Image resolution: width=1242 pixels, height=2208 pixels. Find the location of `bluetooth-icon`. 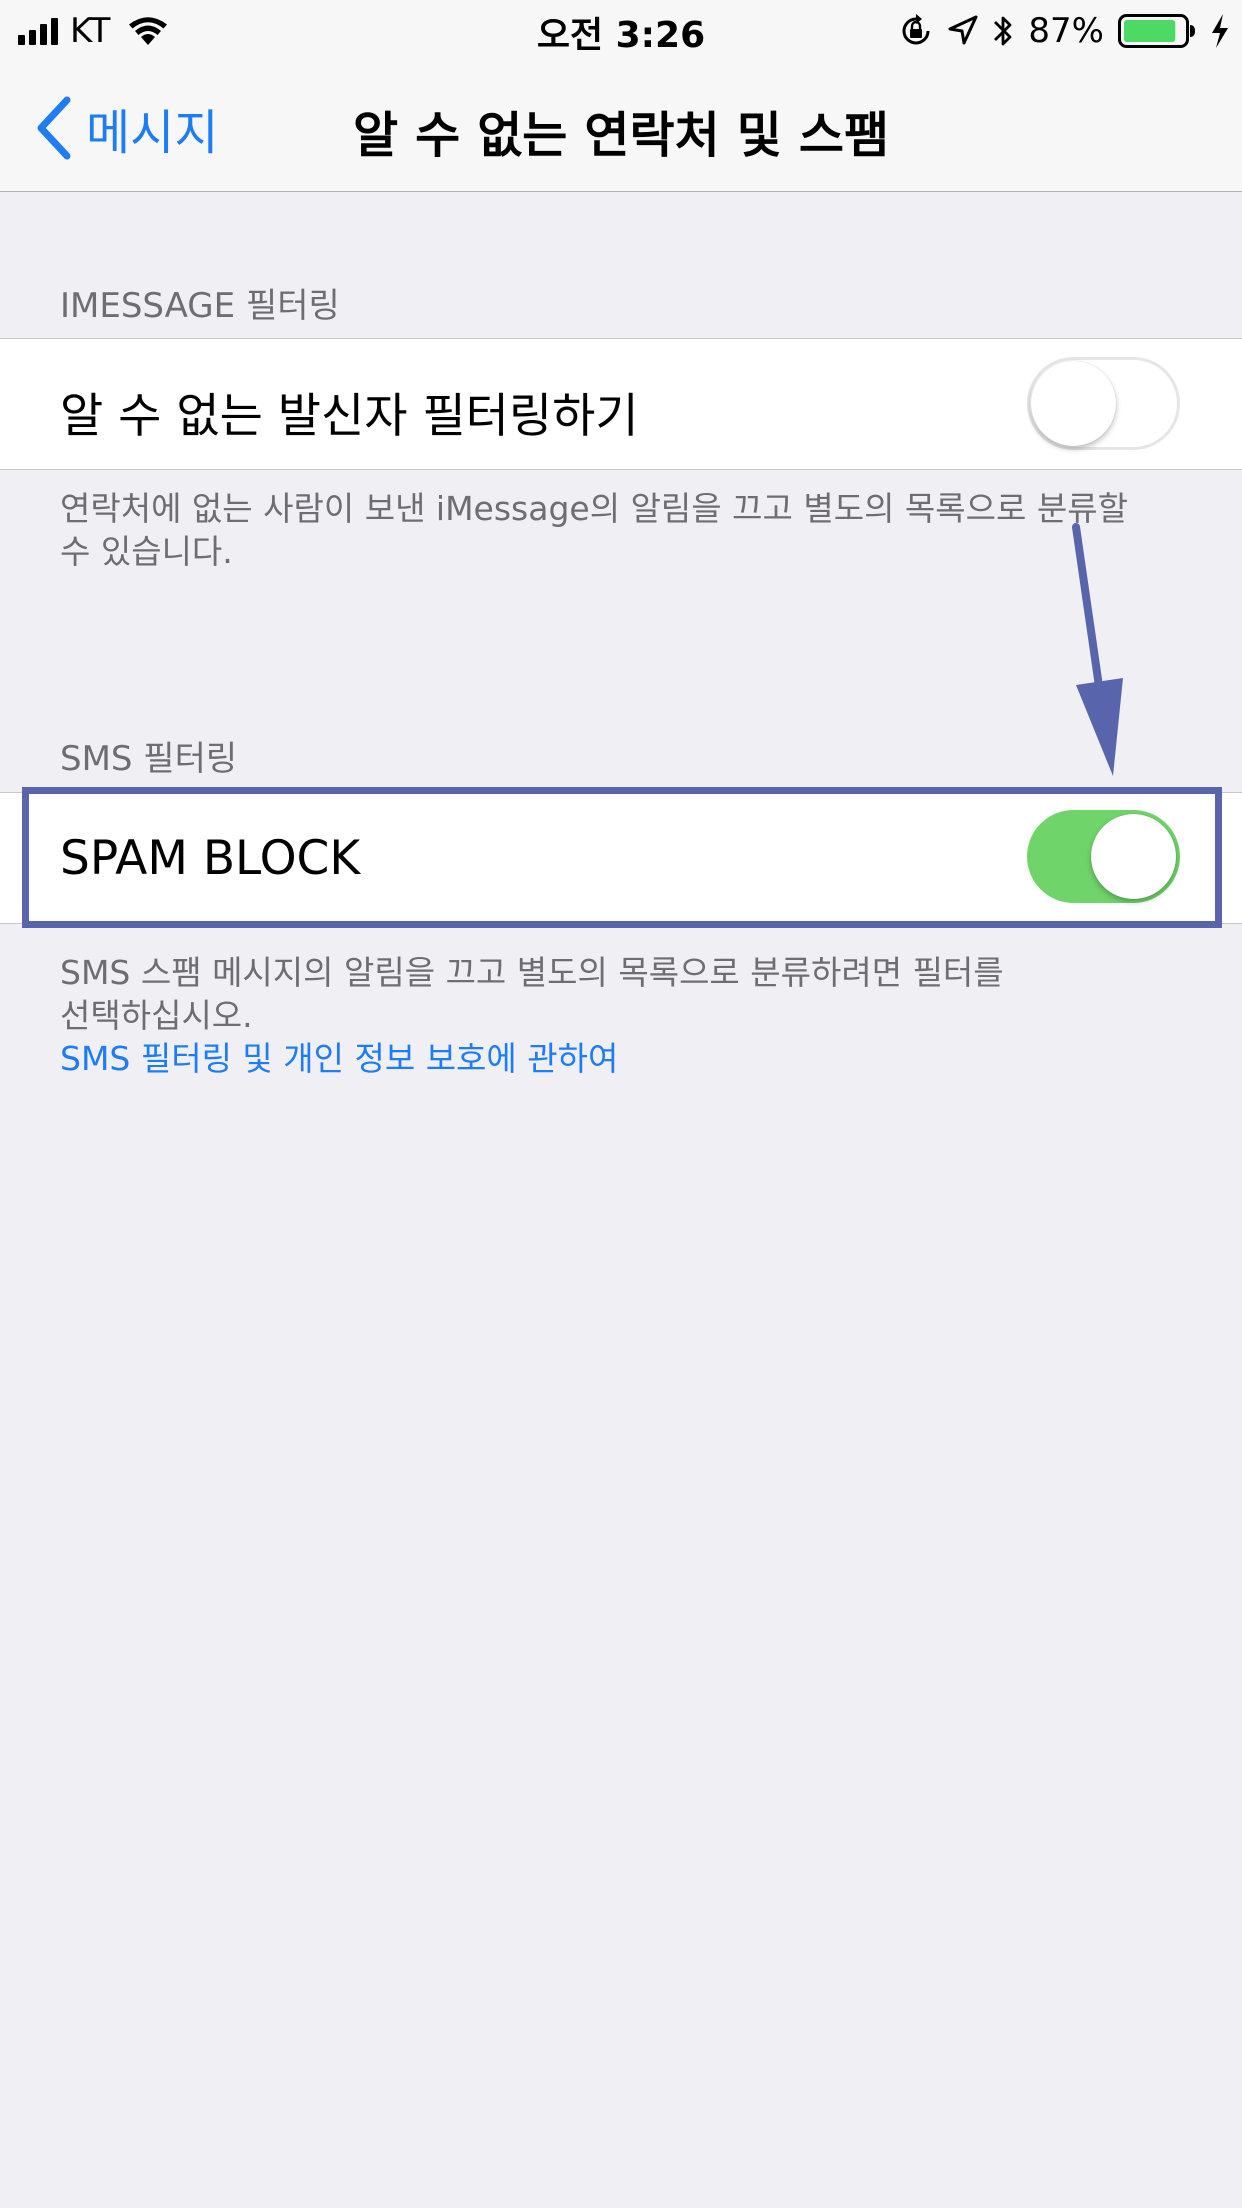

bluetooth-icon is located at coordinates (1003, 31).